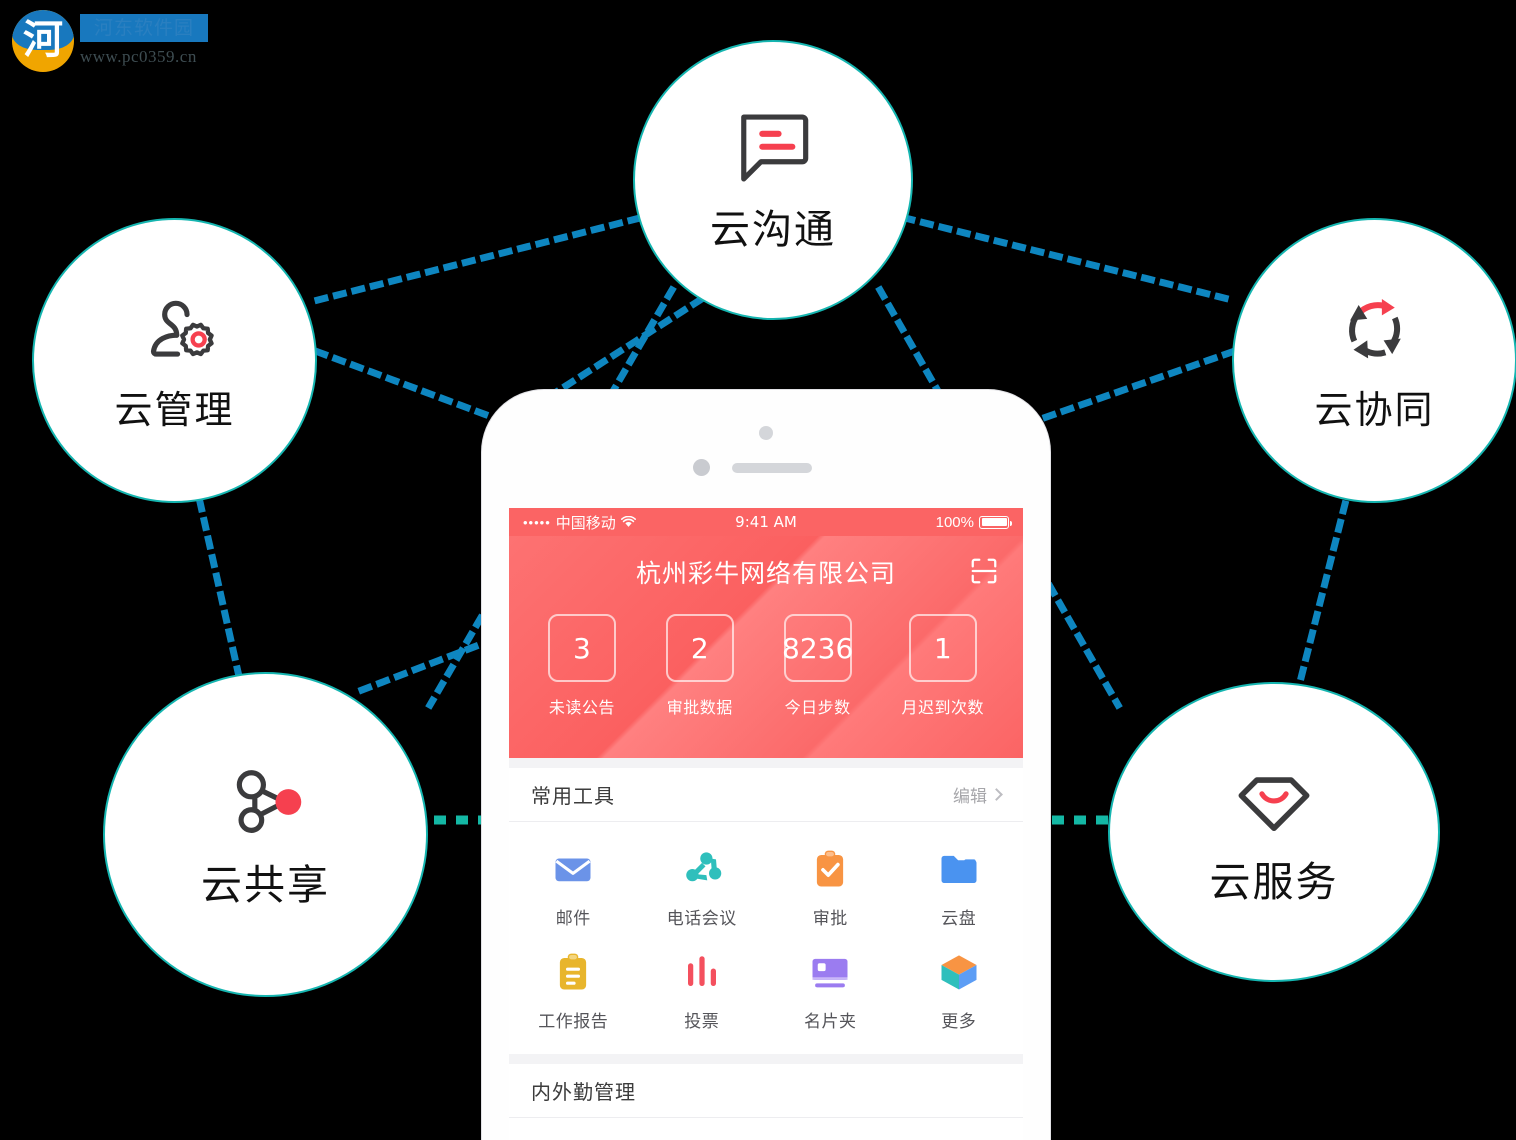 The height and width of the screenshot is (1140, 1516). I want to click on watermark-site-name: 河东软件园, so click(143, 28).